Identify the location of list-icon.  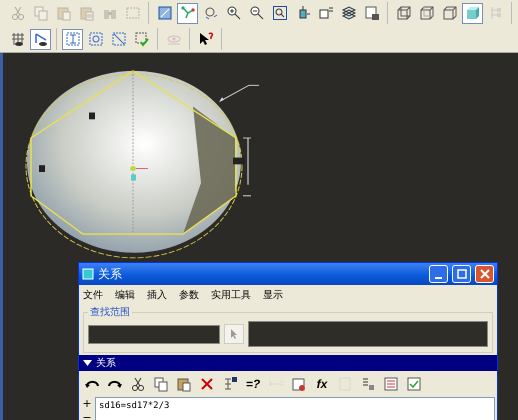
(391, 384).